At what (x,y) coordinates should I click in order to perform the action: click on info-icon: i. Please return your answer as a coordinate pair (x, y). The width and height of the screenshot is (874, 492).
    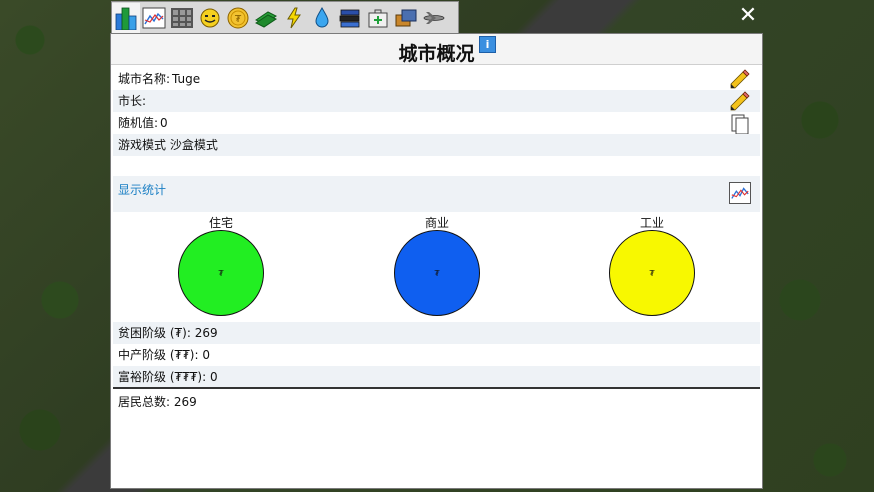
    Looking at the image, I should click on (487, 44).